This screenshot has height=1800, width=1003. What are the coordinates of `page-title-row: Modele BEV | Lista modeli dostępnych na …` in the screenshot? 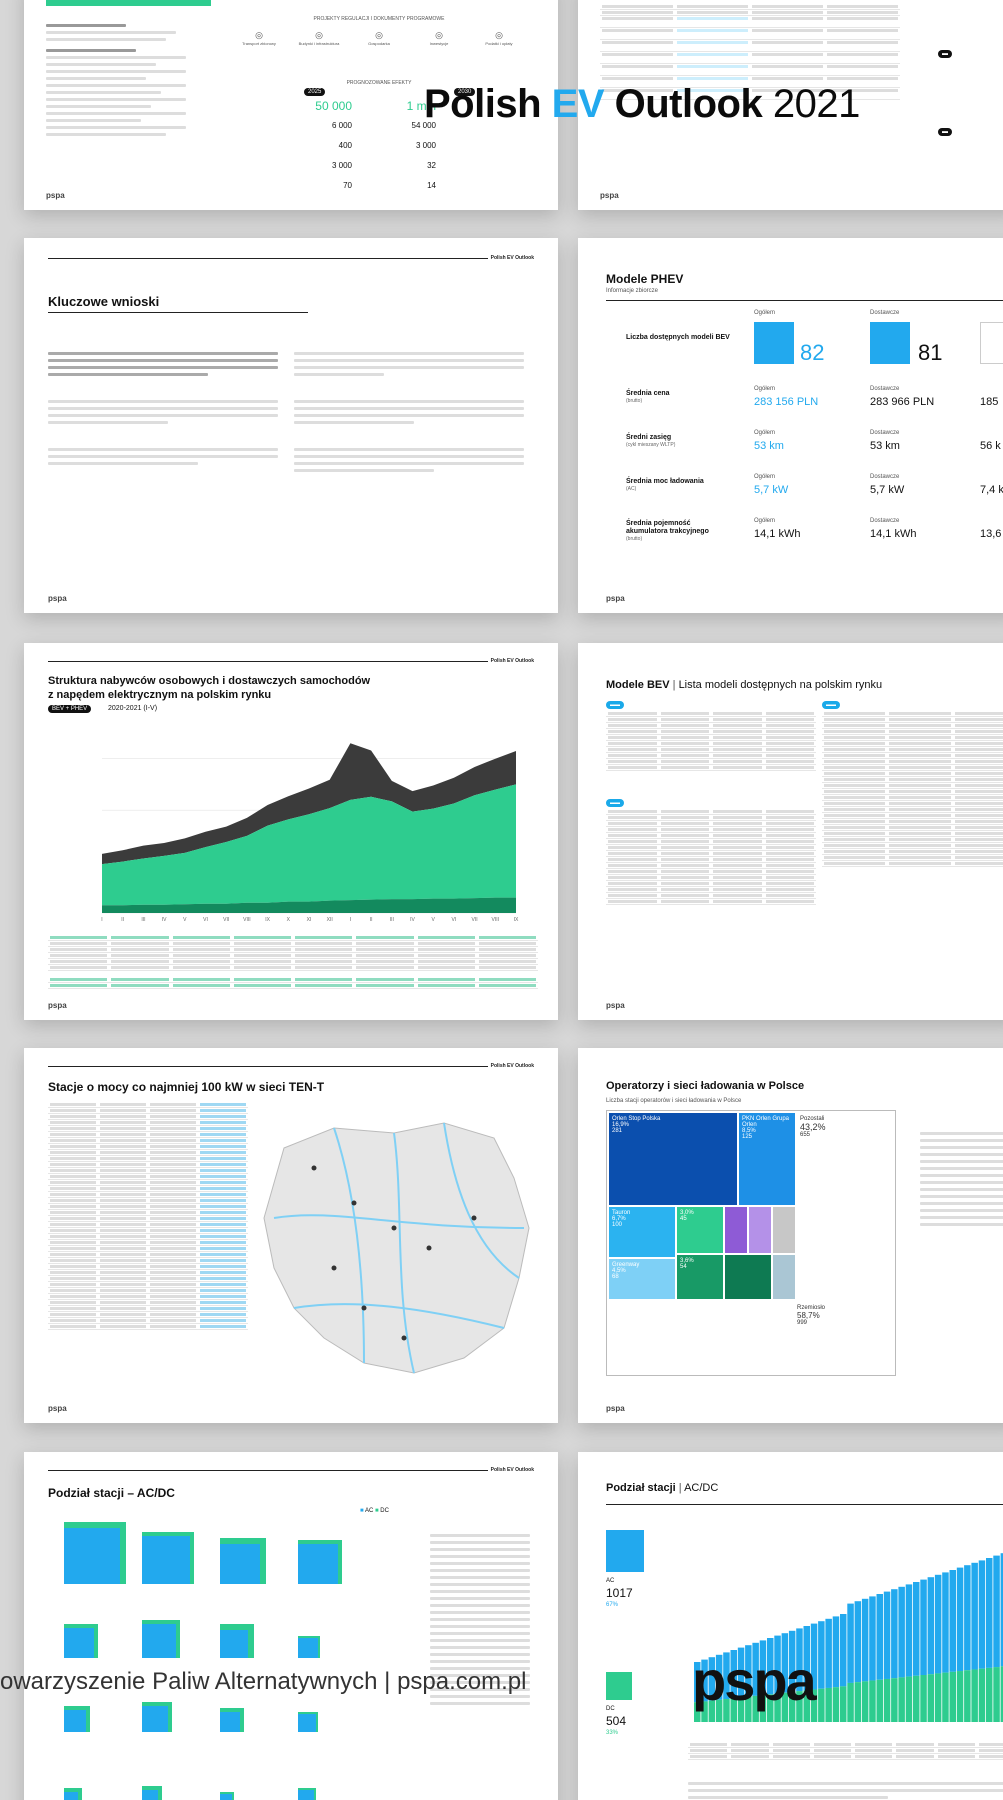 It's located at (744, 685).